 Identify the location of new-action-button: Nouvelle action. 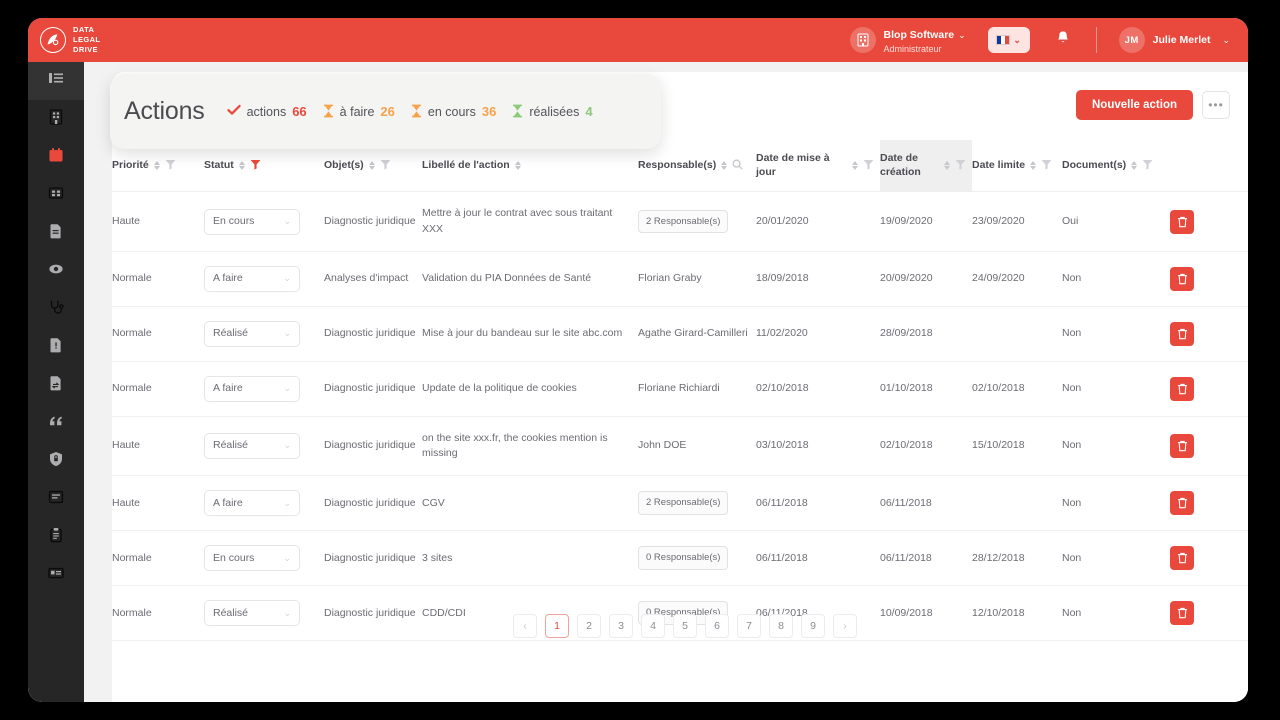
(1134, 105).